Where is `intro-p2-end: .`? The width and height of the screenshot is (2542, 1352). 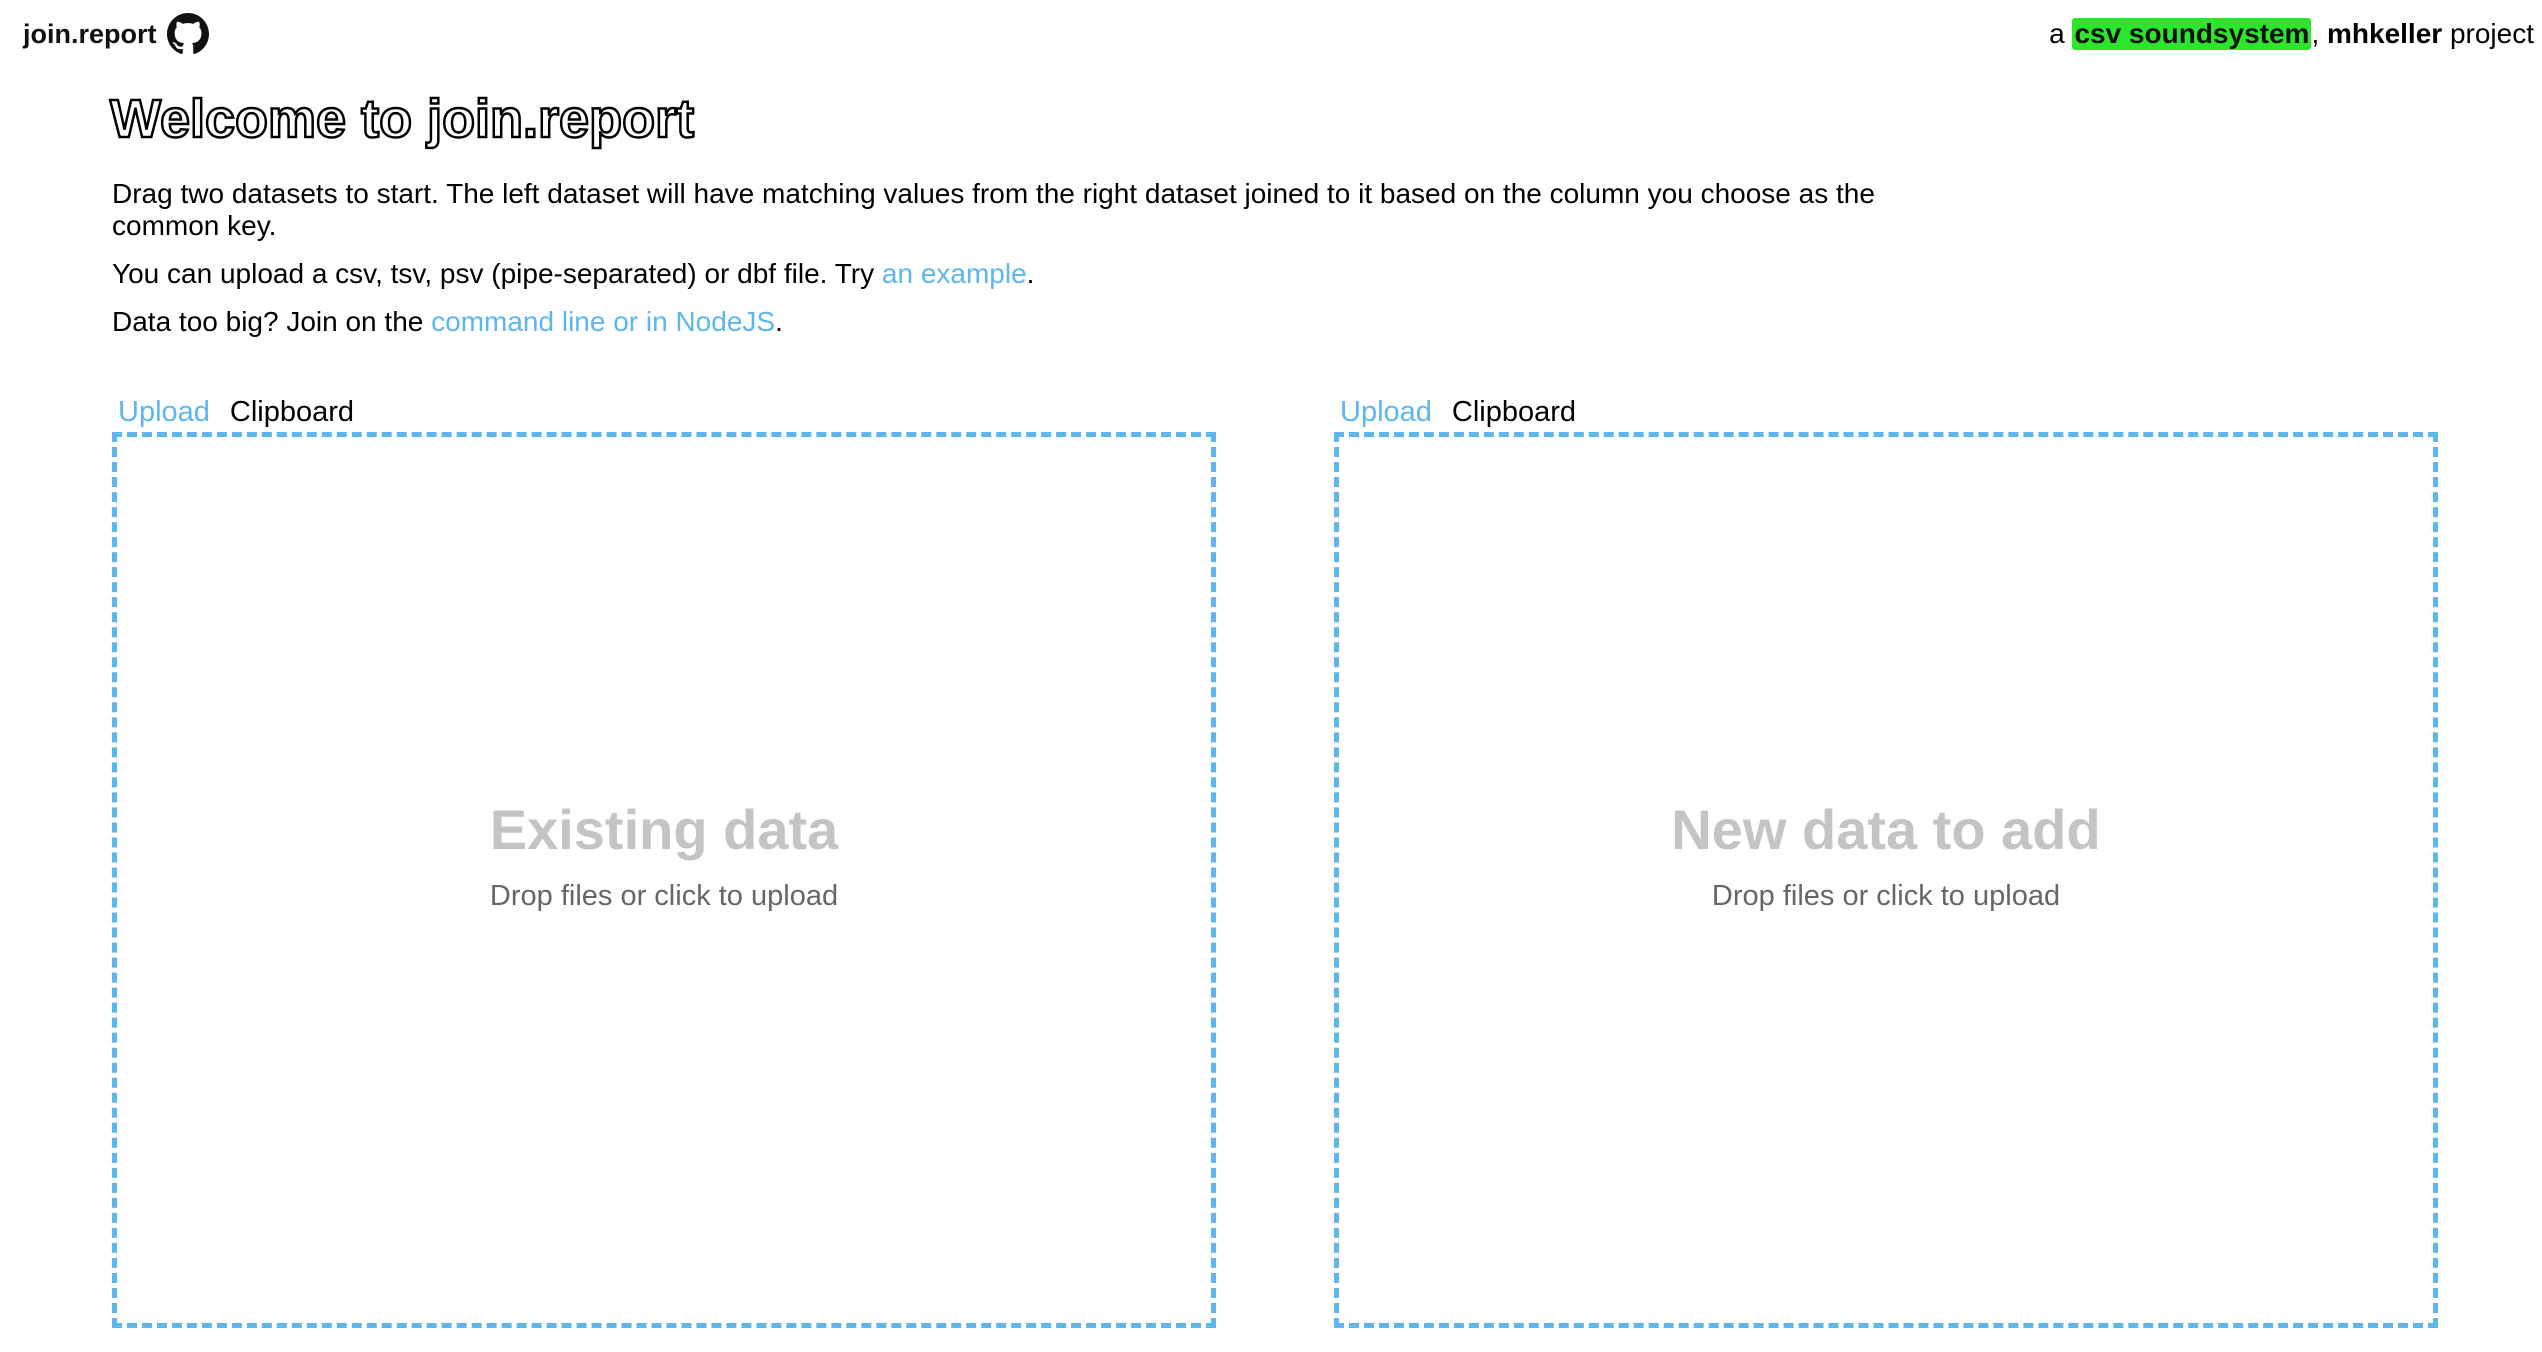
intro-p2-end: . is located at coordinates (1030, 273).